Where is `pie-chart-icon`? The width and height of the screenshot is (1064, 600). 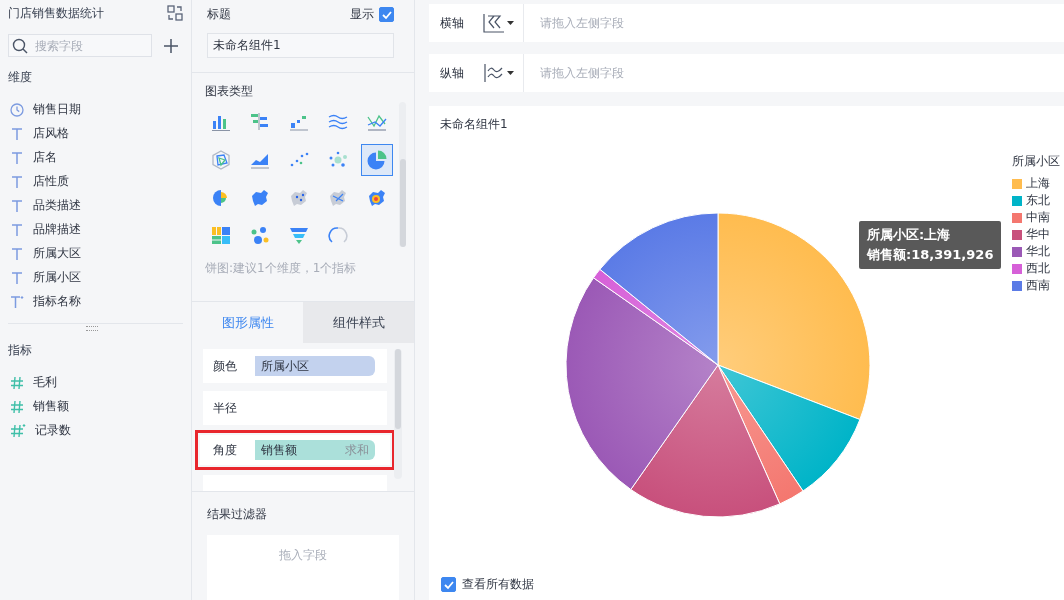 pie-chart-icon is located at coordinates (377, 160).